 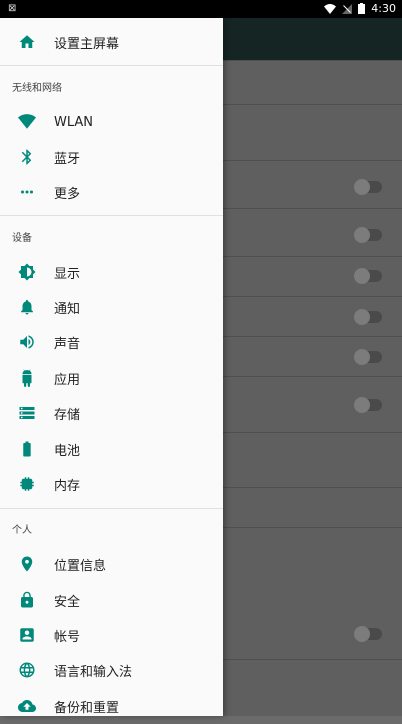 I want to click on drawer-item-more: 更多, so click(x=111, y=192).